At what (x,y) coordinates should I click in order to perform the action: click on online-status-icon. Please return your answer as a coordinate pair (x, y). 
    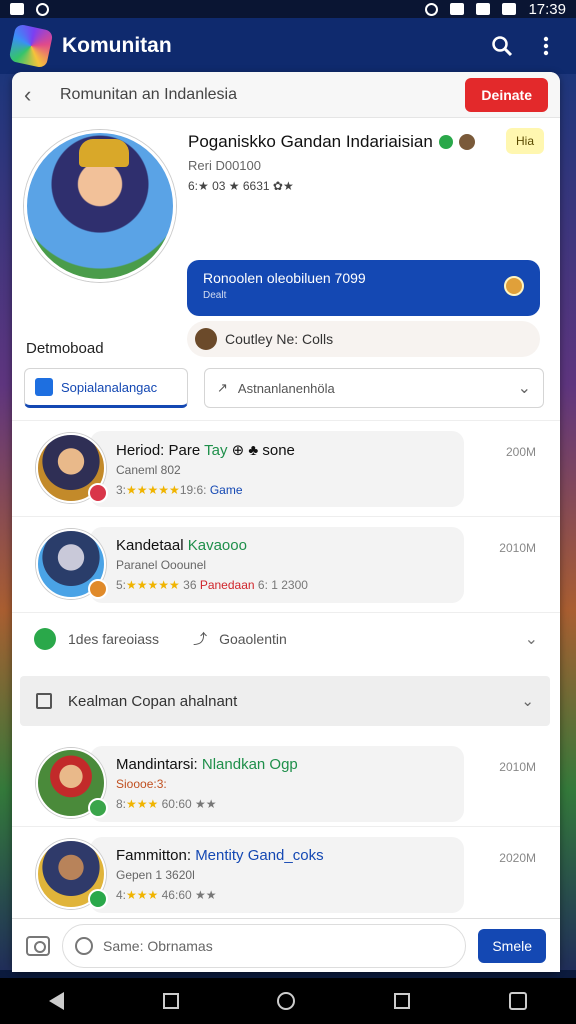
    Looking at the image, I should click on (445, 142).